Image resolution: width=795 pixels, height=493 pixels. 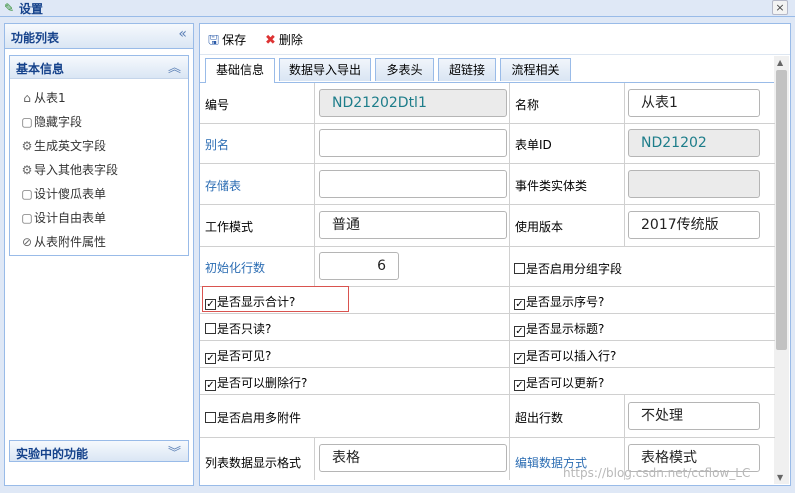 What do you see at coordinates (487, 354) in the screenshot?
I see `form-row: ✓ 是否可见? ✓ 是否可以插入行?` at bounding box center [487, 354].